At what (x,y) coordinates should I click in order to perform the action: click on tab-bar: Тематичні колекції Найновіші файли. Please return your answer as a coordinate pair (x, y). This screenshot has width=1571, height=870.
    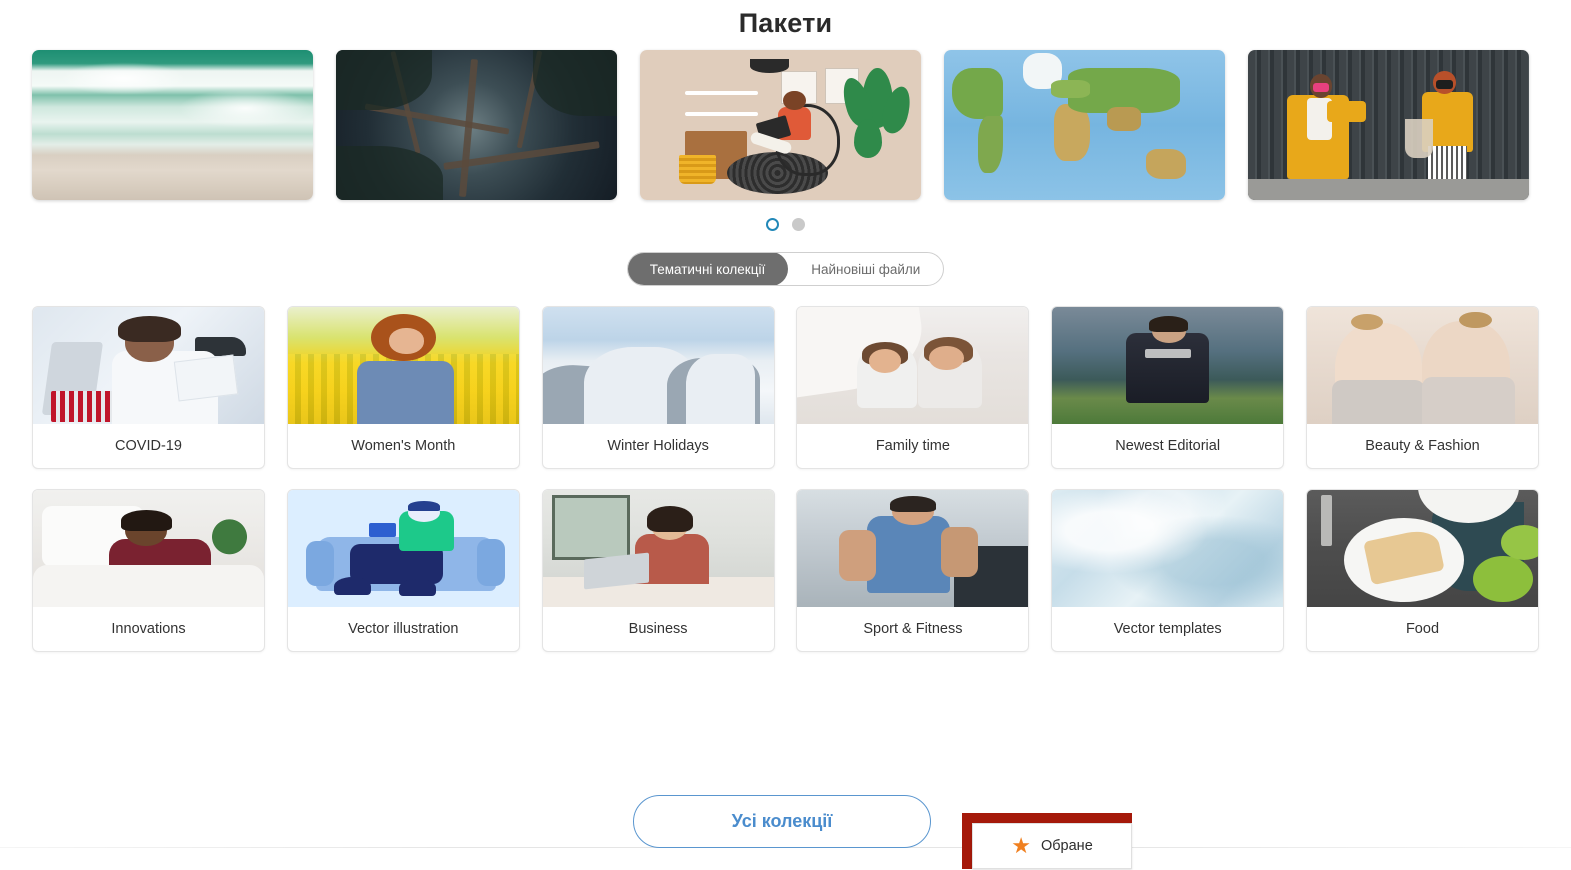
    Looking at the image, I should click on (785, 258).